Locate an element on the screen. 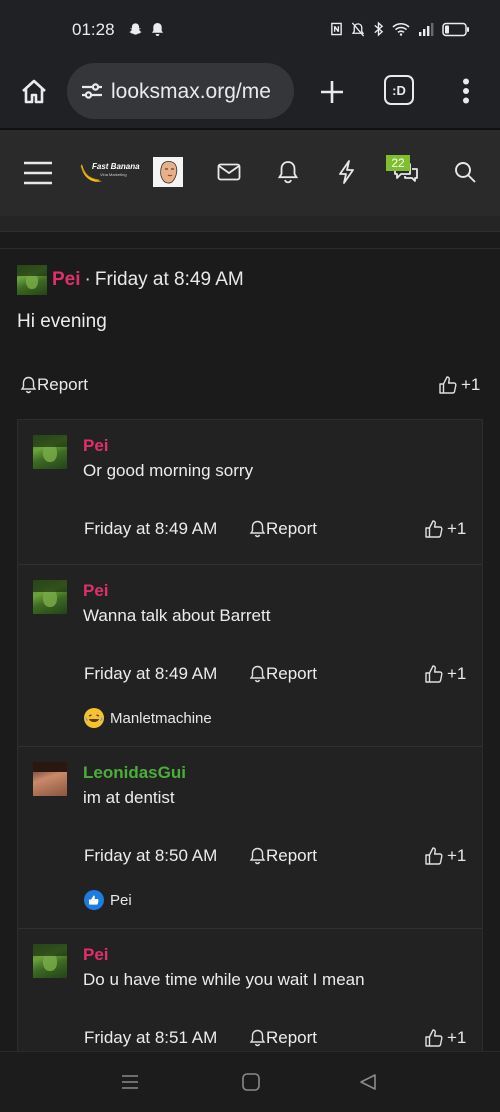 The height and width of the screenshot is (1112, 500). inbox-button is located at coordinates (229, 172).